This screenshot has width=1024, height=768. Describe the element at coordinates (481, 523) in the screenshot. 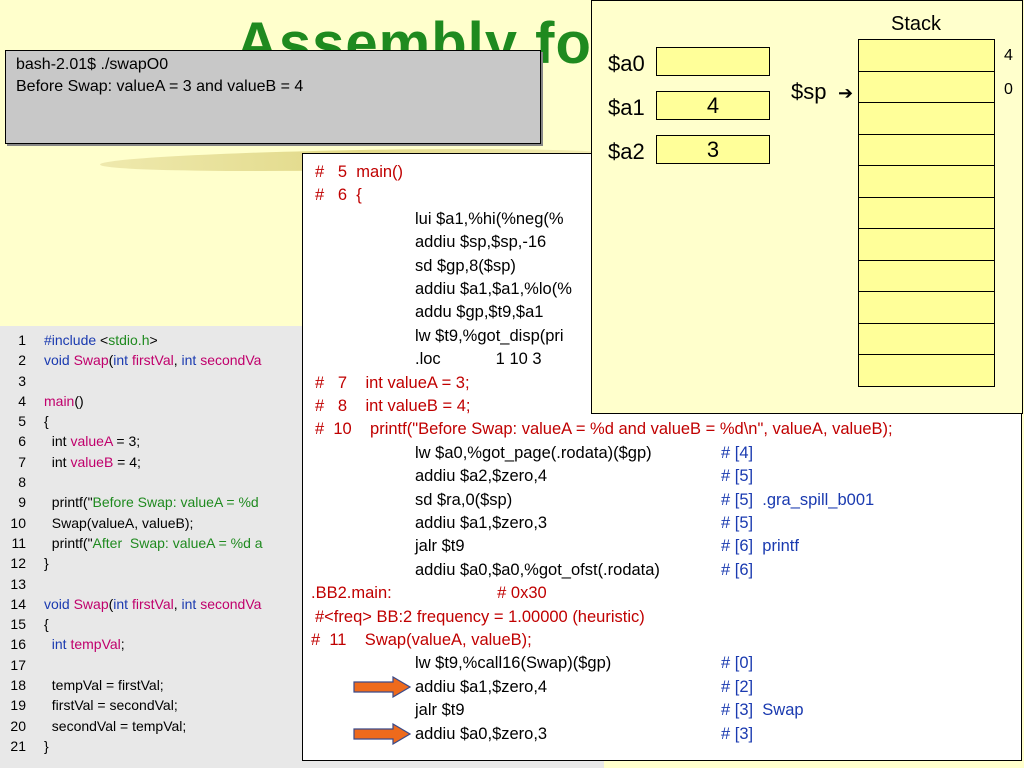

I see `asm-instruction: addiu $a1,$zero,3` at that location.